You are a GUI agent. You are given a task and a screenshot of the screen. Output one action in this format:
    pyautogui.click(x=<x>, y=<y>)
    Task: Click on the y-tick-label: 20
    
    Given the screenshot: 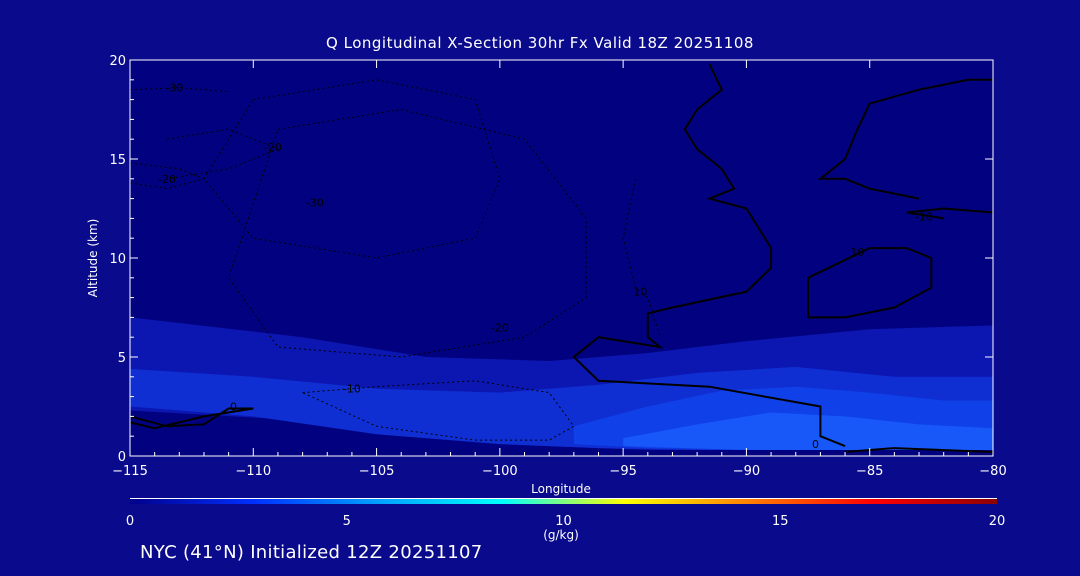 What is the action you would take?
    pyautogui.click(x=117, y=61)
    